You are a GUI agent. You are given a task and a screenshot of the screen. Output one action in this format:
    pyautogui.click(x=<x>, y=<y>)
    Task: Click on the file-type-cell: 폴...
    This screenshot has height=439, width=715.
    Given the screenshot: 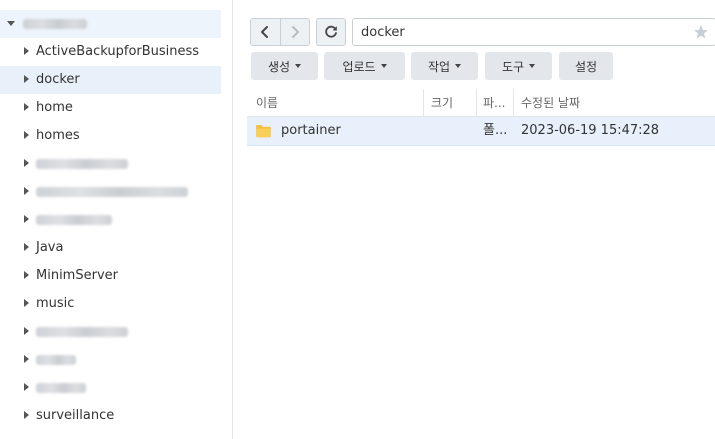 What is the action you would take?
    pyautogui.click(x=495, y=130)
    